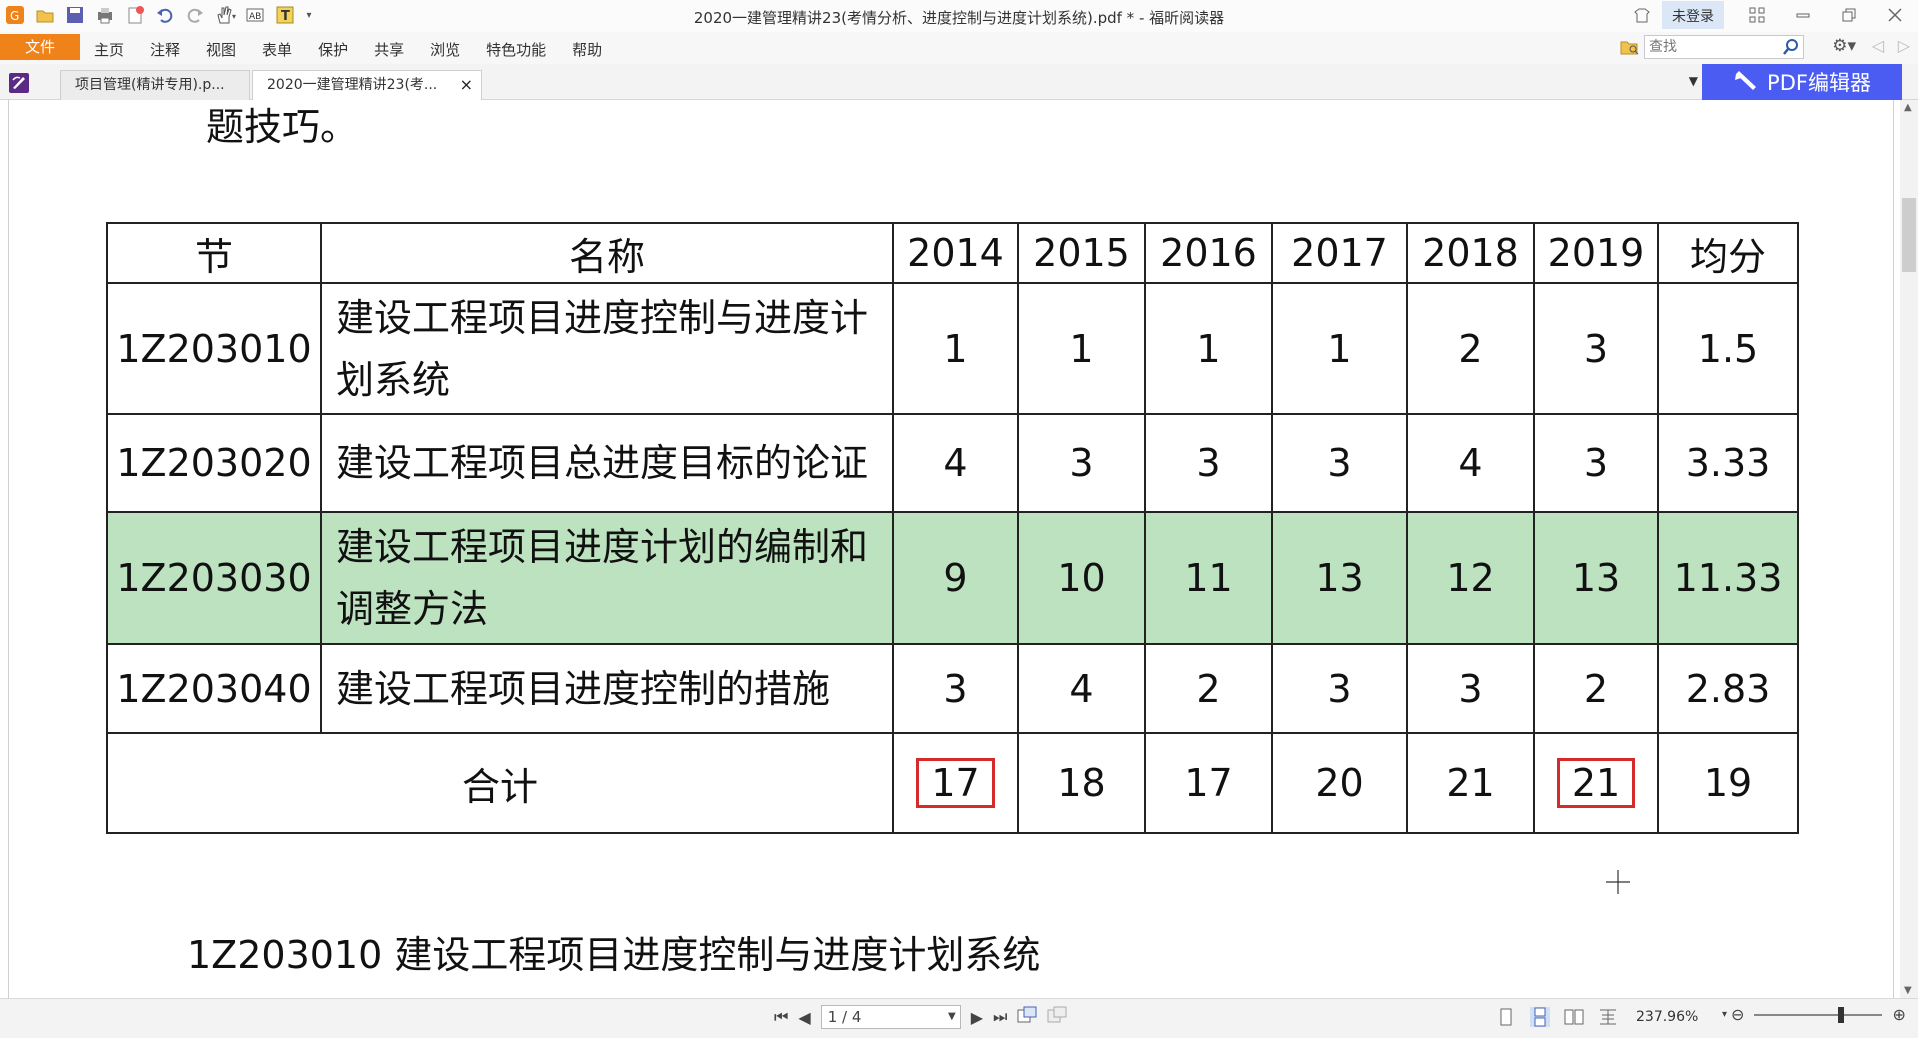 This screenshot has width=1918, height=1038. Describe the element at coordinates (952, 463) in the screenshot. I see `table-row: 1Z203020 建设工程项目总进度目标的论证 4 3 3 3 4 3 3.33` at that location.